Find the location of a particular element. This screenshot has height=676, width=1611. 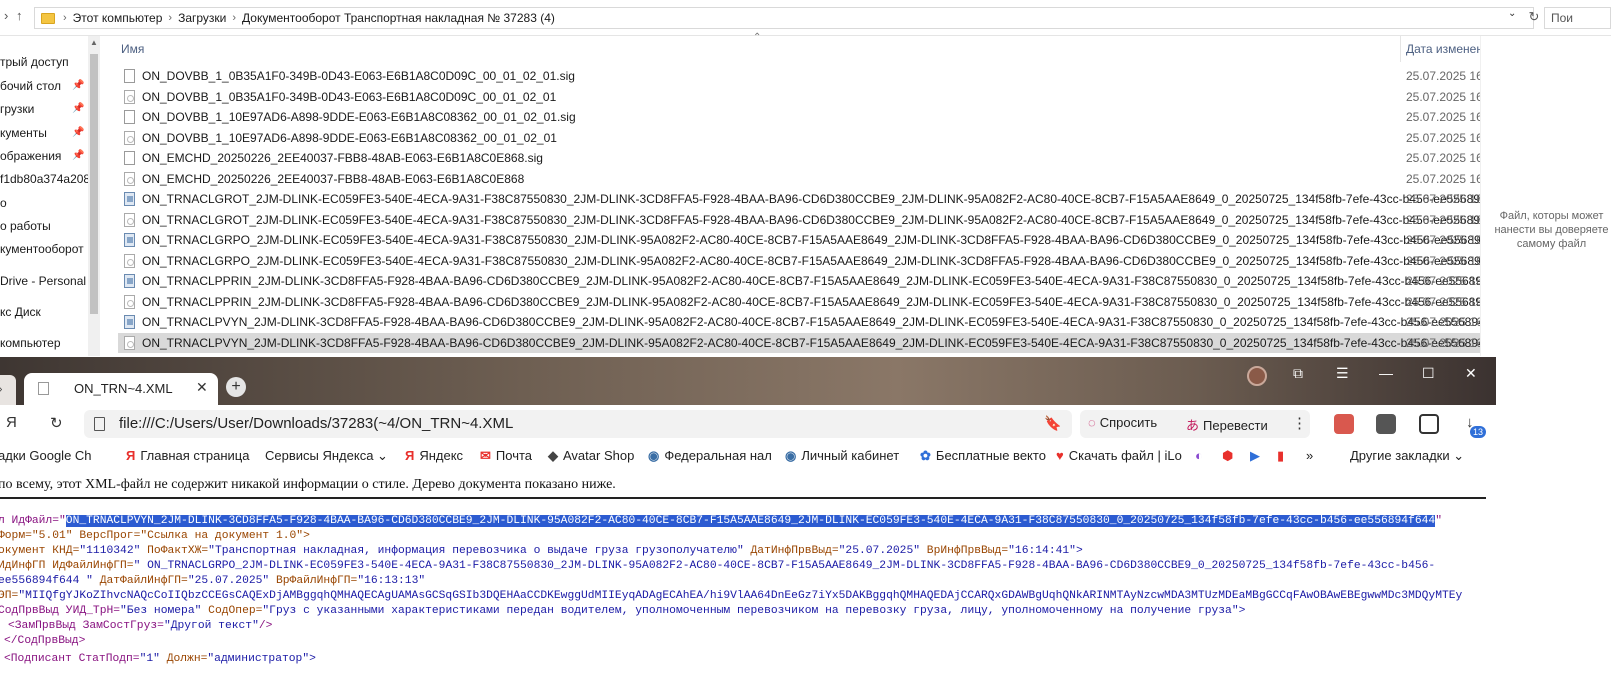

bookmark-item: ♥ Скачать файл | iLo is located at coordinates (1119, 455).